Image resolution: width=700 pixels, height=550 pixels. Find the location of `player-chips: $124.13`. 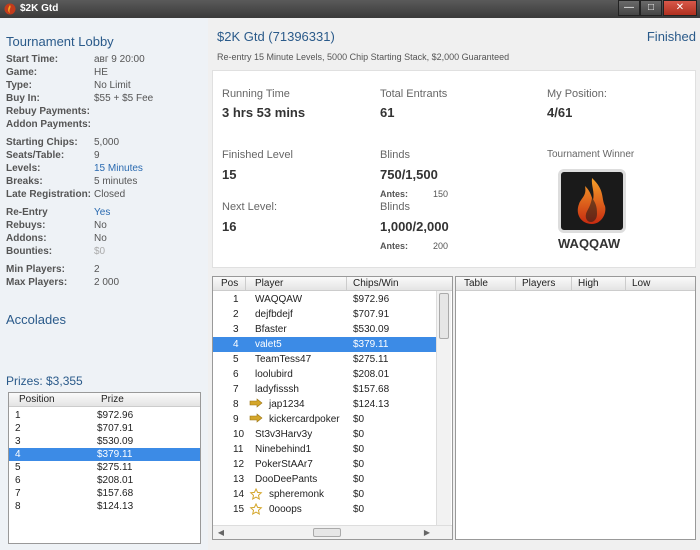

player-chips: $124.13 is located at coordinates (371, 404).